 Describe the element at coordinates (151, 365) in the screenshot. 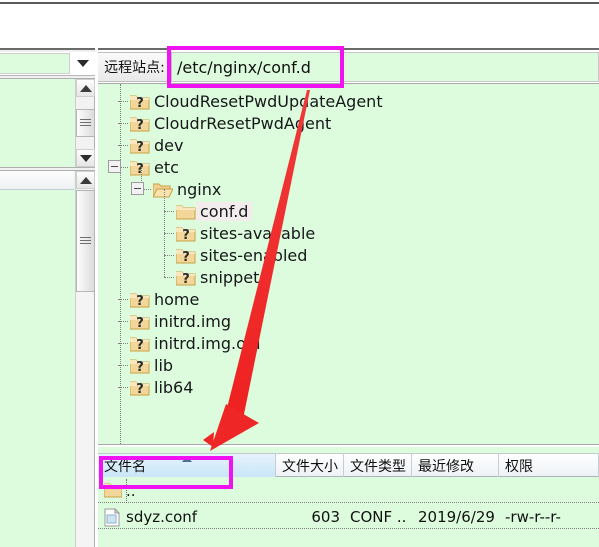

I see `tree-item-lib: ? lib` at that location.